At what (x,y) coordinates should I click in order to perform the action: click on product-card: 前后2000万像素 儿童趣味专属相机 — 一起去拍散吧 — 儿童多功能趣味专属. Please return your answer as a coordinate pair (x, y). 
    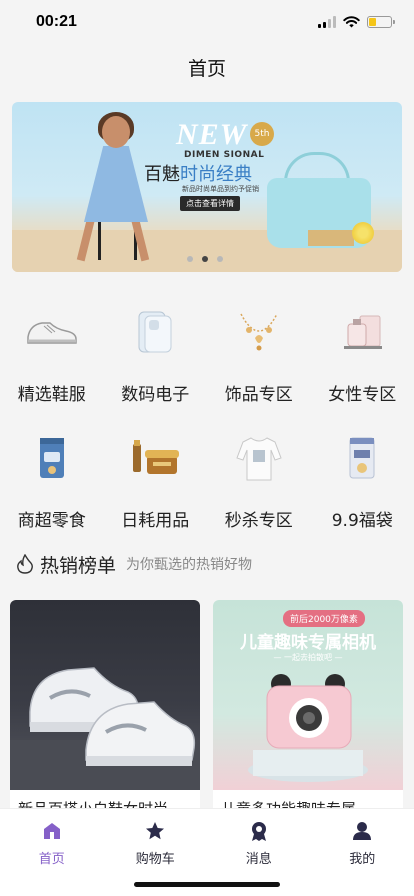
    Looking at the image, I should click on (308, 715).